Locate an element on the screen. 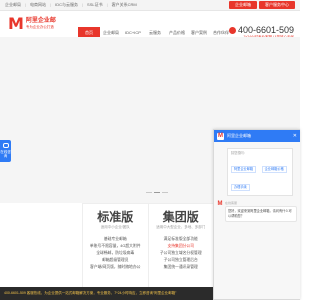 The height and width of the screenshot is (300, 320). topbar-link: 电商网站 is located at coordinates (38, 5).